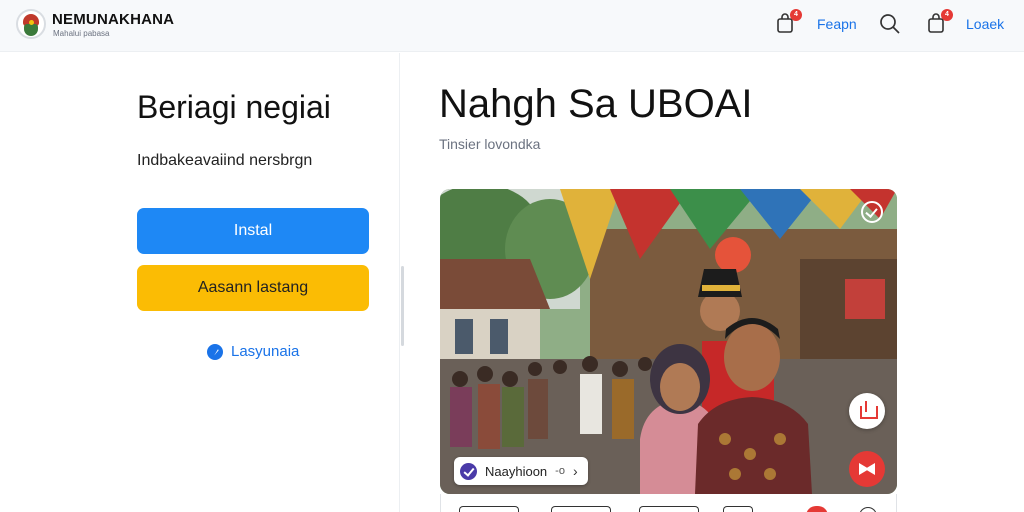 The image size is (1024, 512). Describe the element at coordinates (796, 15) in the screenshot. I see `cart-badge: 4` at that location.